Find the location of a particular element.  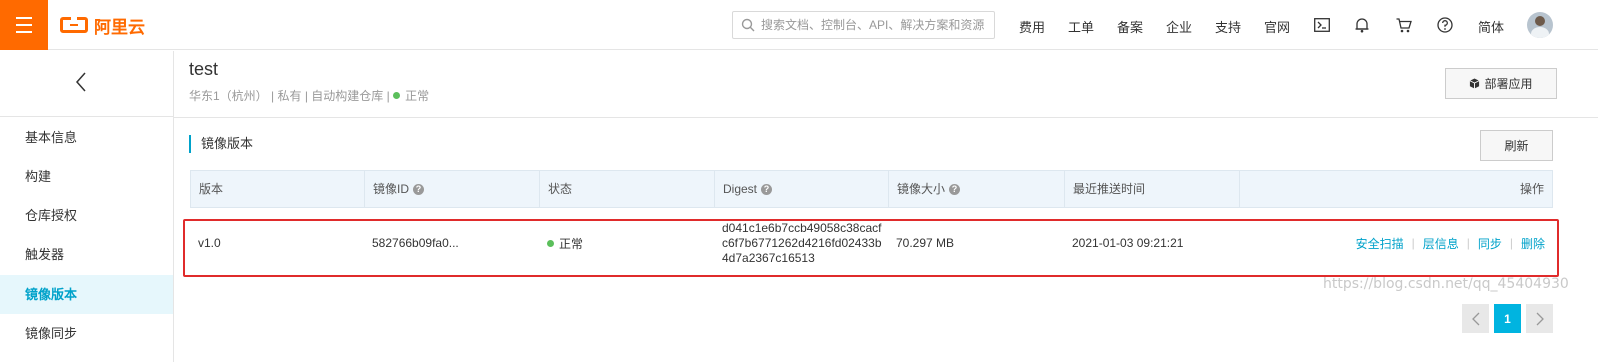

back-button is located at coordinates (86, 84).